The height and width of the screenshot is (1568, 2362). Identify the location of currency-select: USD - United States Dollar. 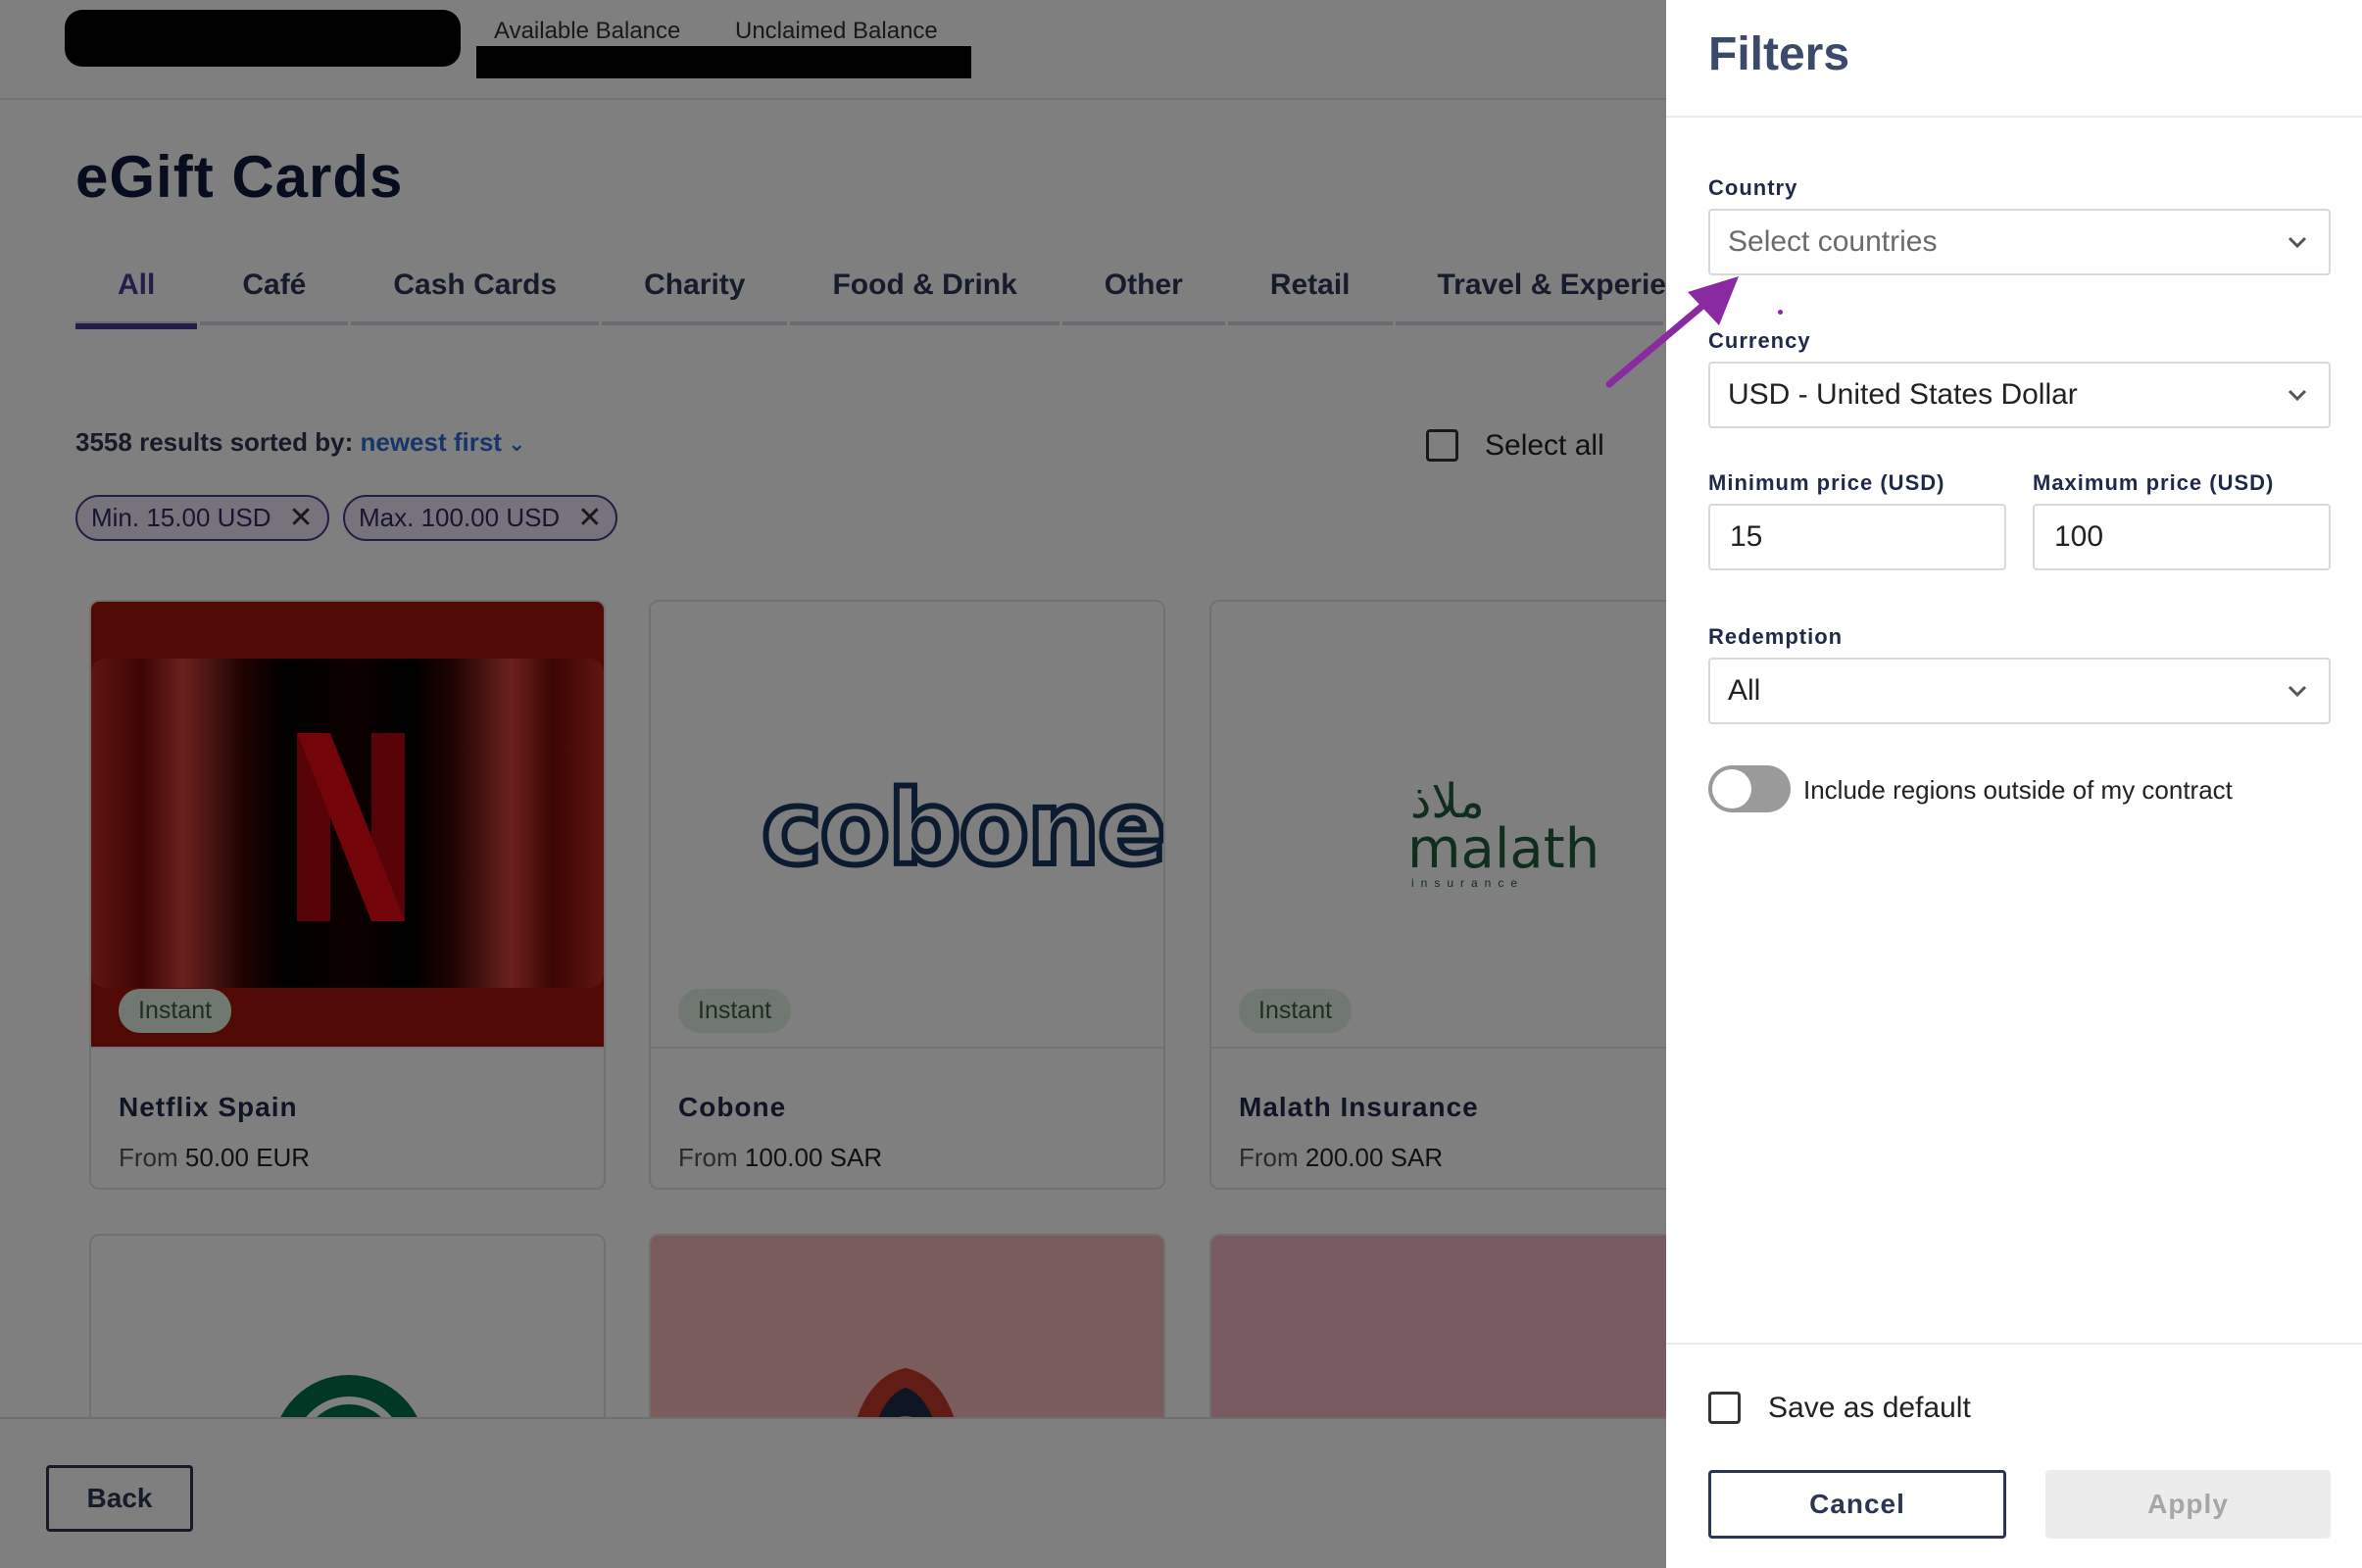
(2019, 395).